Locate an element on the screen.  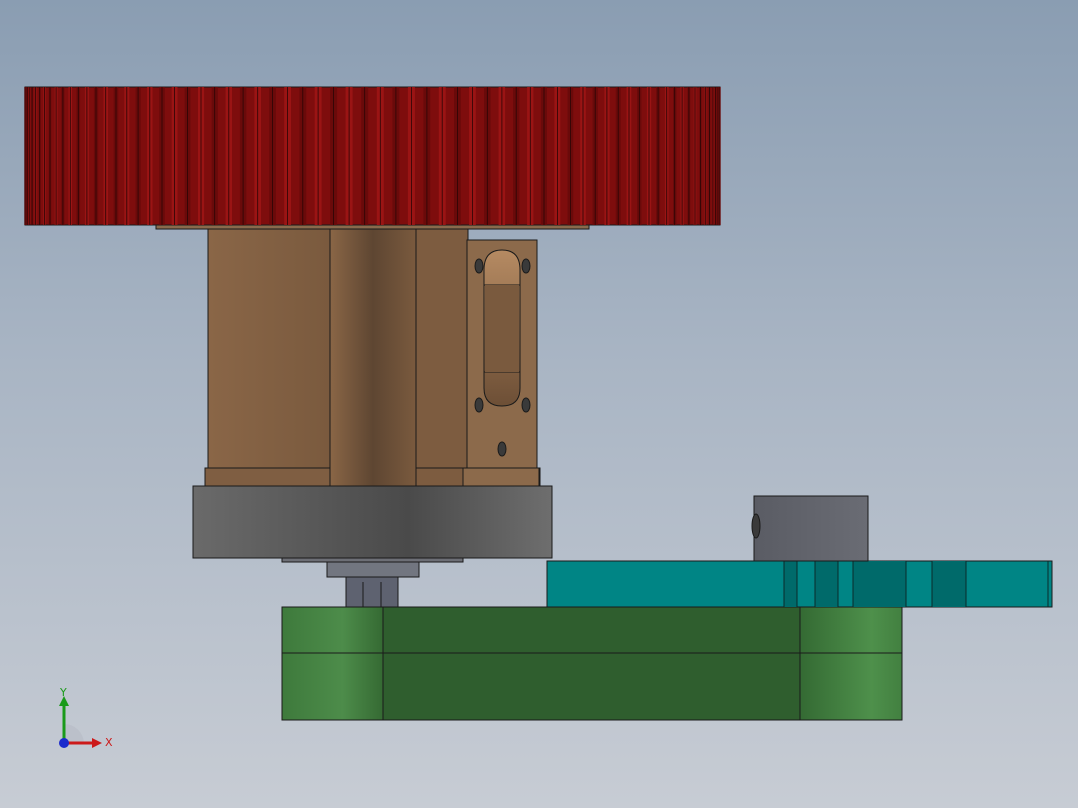
shaft-coupling is located at coordinates (372, 582).